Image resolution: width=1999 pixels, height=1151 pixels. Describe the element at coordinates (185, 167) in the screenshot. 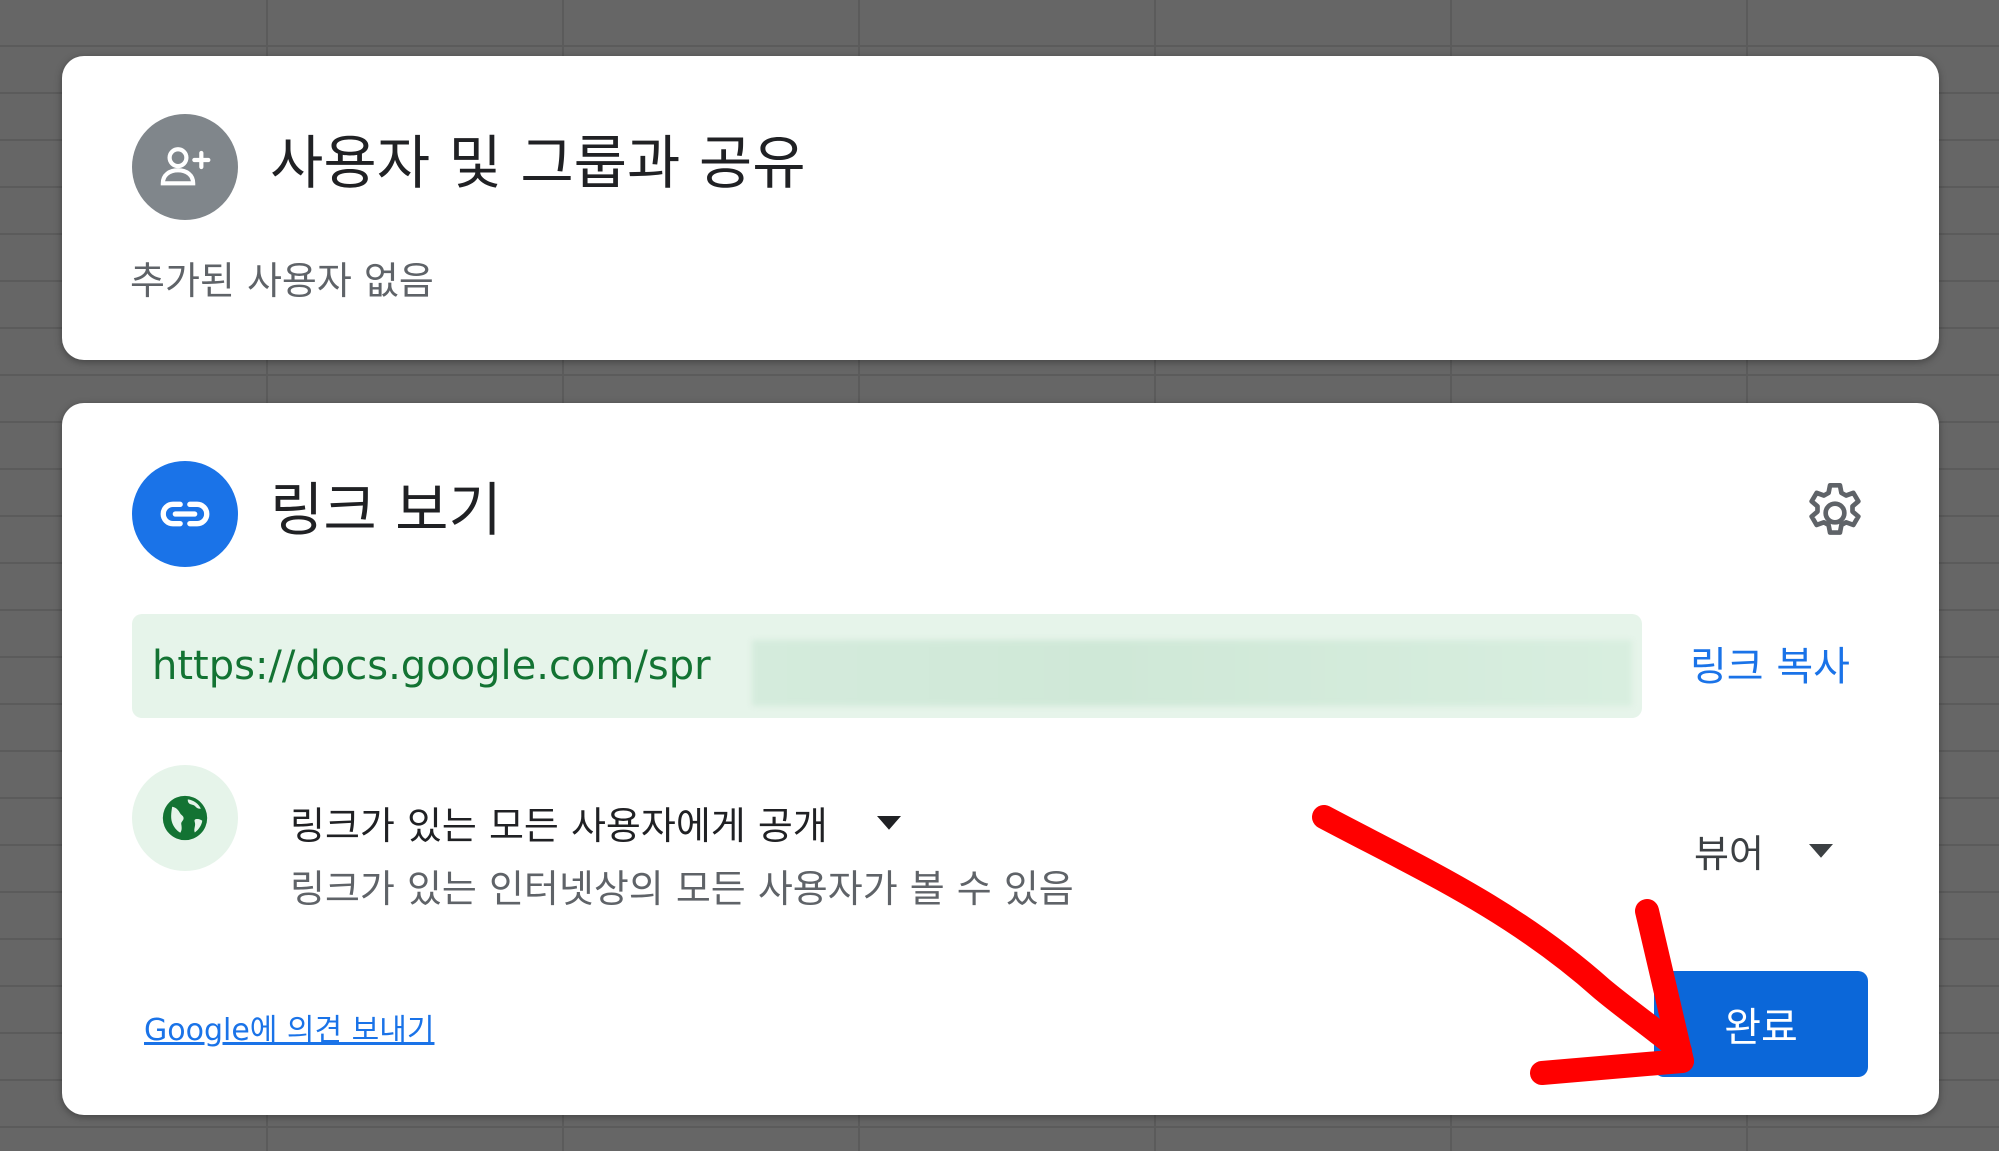

I see `person-add-icon` at that location.